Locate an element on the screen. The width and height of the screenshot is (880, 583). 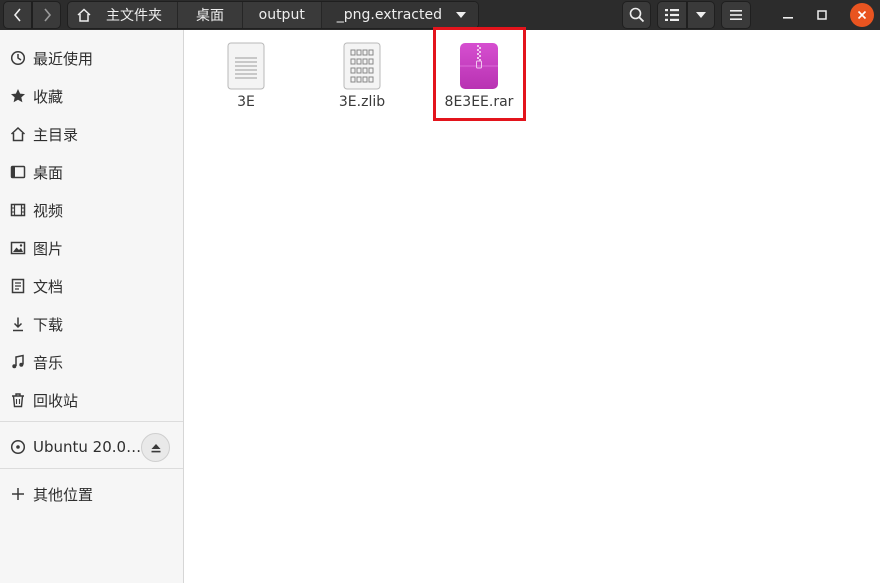
hamburger-icon is located at coordinates (736, 15).